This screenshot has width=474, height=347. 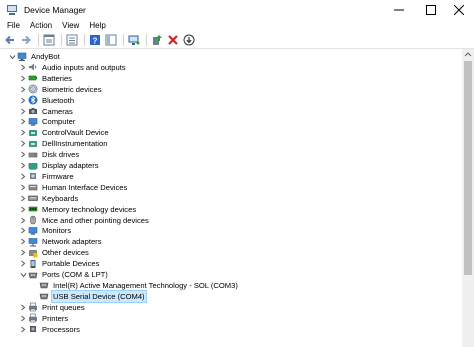 I want to click on mouse-icon, so click(x=33, y=220).